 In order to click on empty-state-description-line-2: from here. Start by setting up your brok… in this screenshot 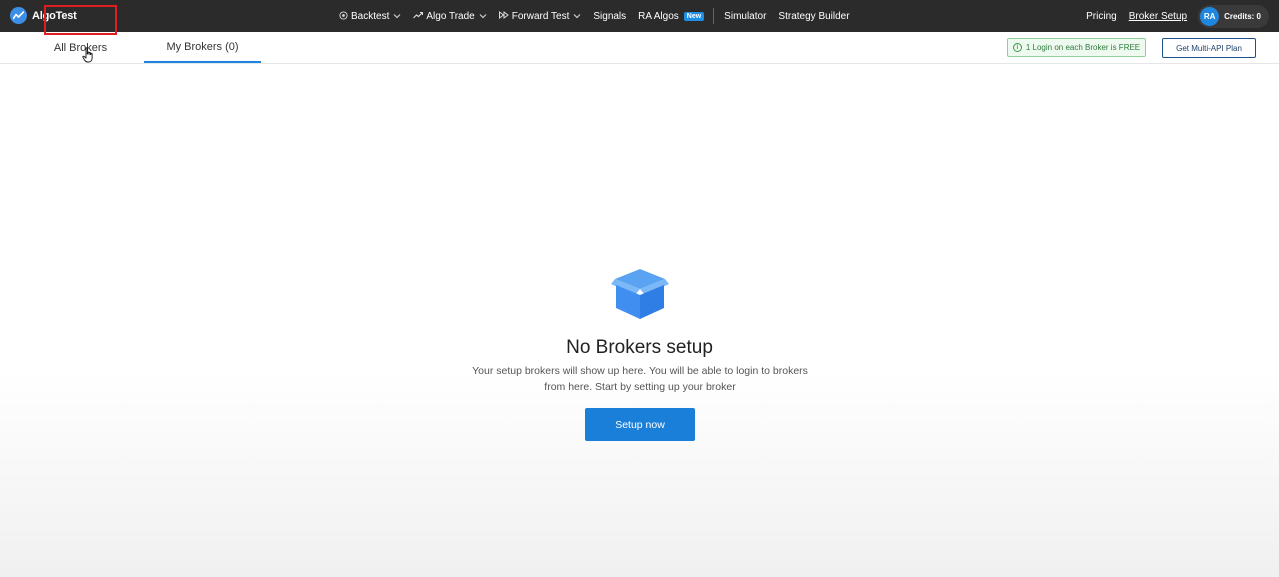, I will do `click(640, 387)`.